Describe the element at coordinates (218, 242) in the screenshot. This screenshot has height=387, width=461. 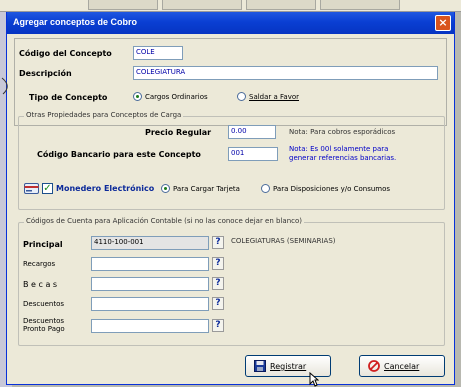
I see `principal-lookup-button: ?` at that location.